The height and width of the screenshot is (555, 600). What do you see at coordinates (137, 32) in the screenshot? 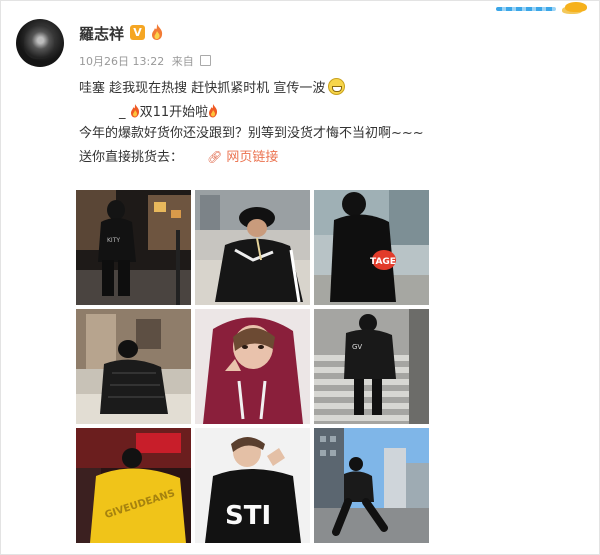
I see `verified-icon: V` at bounding box center [137, 32].